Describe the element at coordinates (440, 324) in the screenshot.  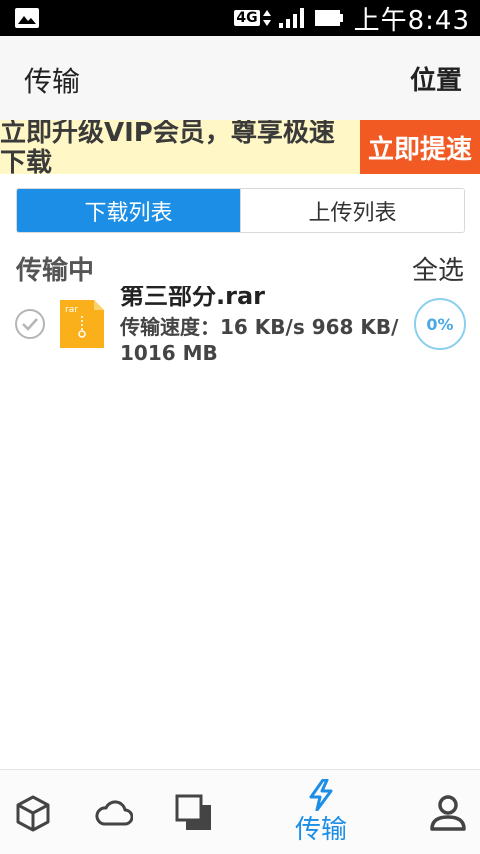
I see `progress-indicator: 0%` at that location.